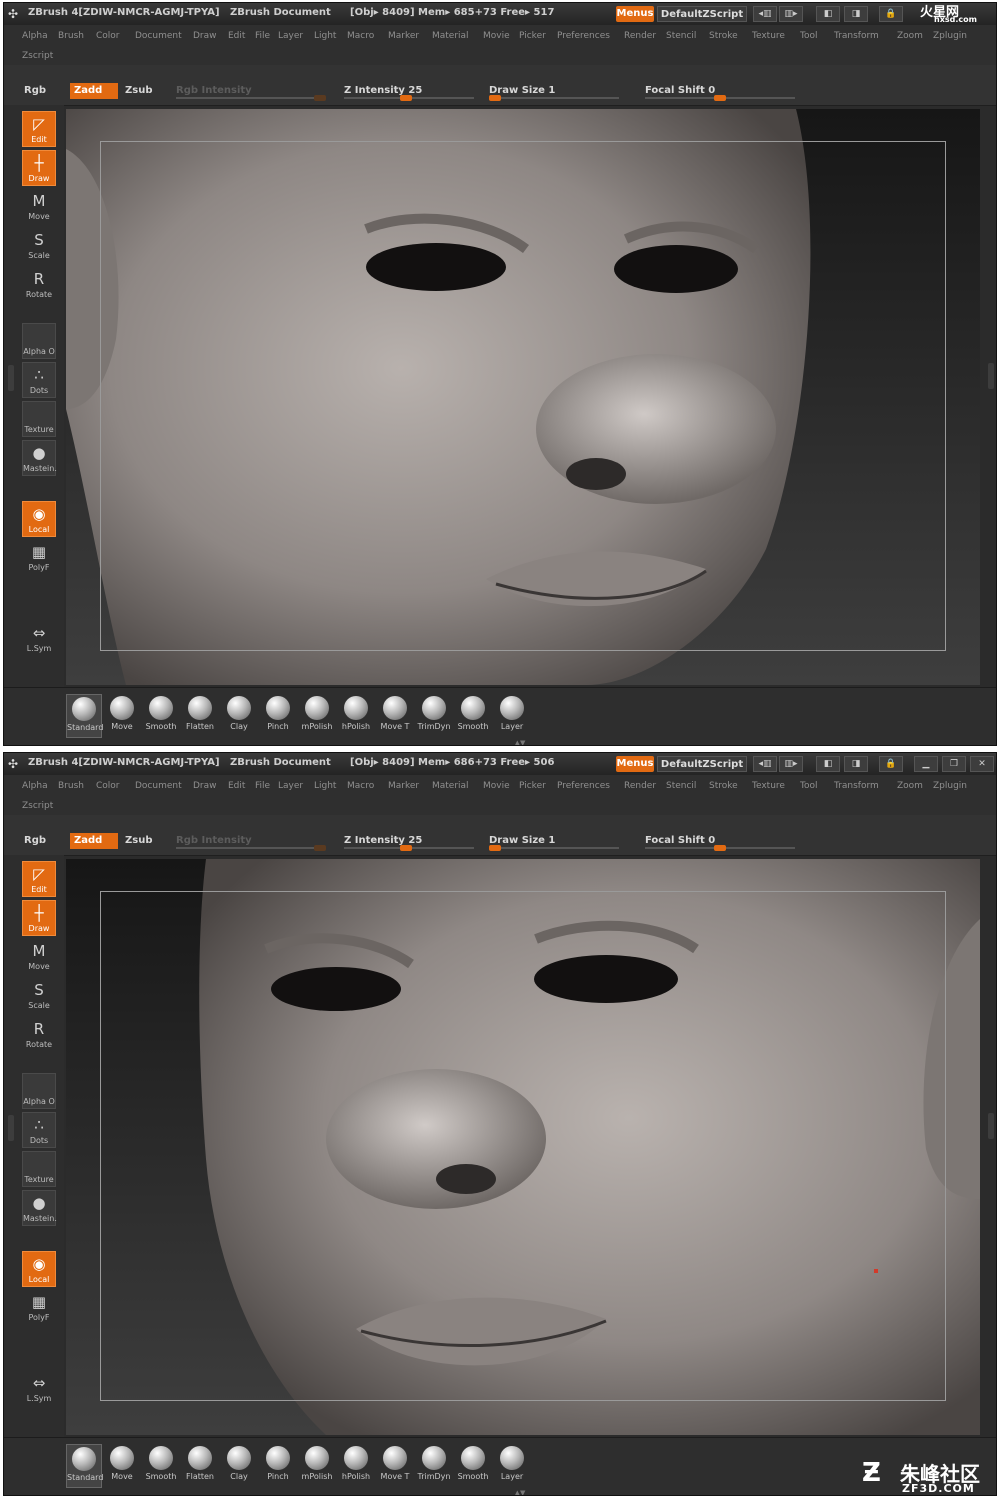 The image size is (1000, 1500). What do you see at coordinates (94, 91) in the screenshot?
I see `zadd-button: Zadd` at bounding box center [94, 91].